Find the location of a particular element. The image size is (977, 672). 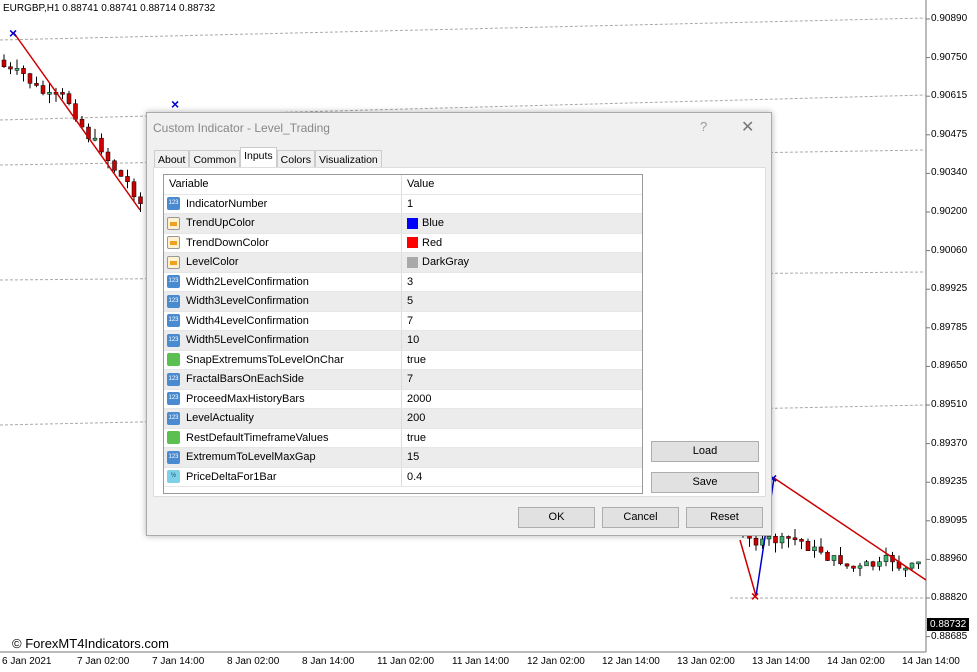

value-text: 15 is located at coordinates (413, 457).